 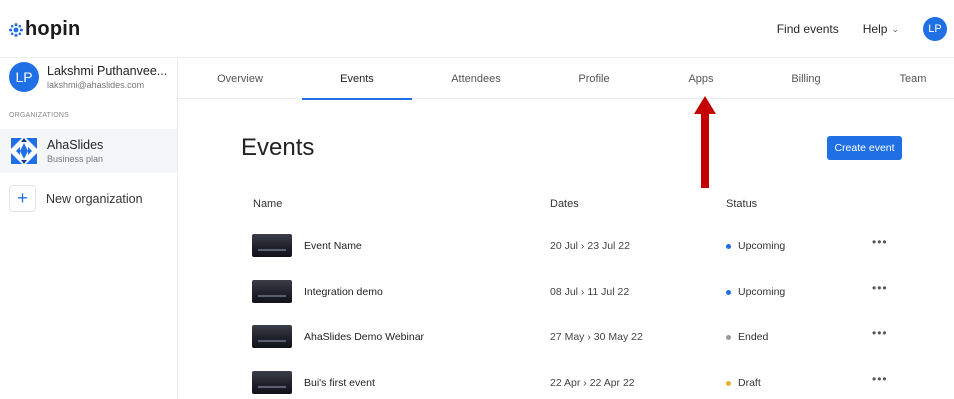 I want to click on find-events-link: Find events, so click(x=808, y=29).